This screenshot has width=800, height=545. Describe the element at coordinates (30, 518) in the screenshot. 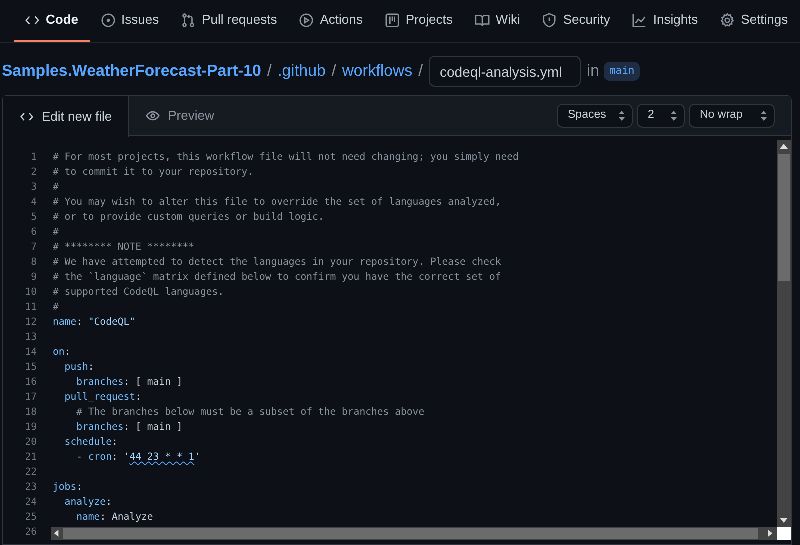

I see `line-number: 25` at that location.